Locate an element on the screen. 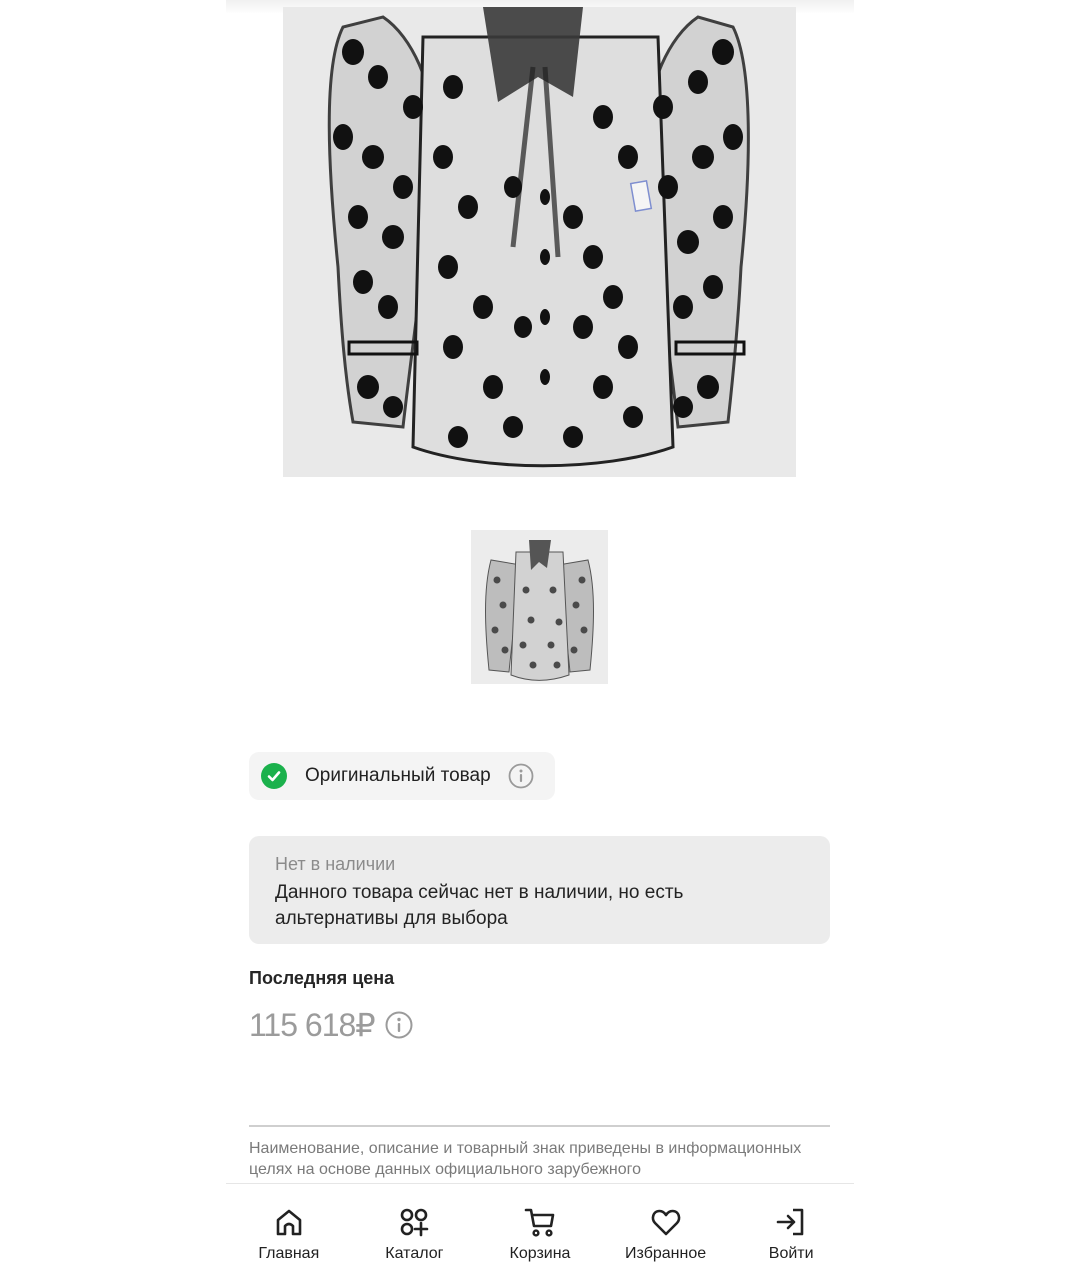 This screenshot has width=1080, height=1280. nav-item-login: Войти is located at coordinates (791, 1232).